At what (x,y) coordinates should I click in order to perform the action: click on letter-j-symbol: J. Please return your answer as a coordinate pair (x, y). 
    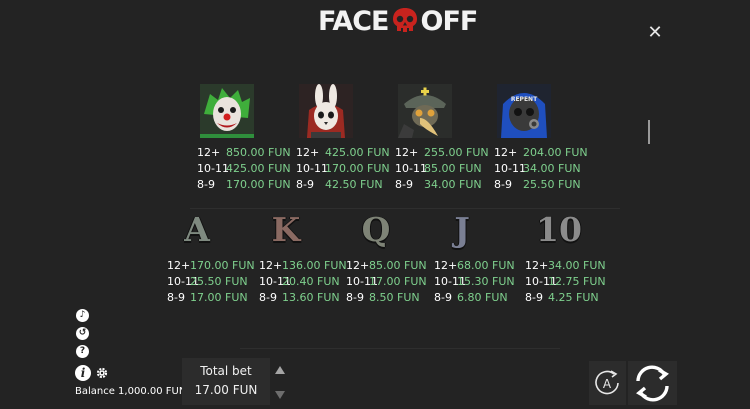
    Looking at the image, I should click on (462, 229).